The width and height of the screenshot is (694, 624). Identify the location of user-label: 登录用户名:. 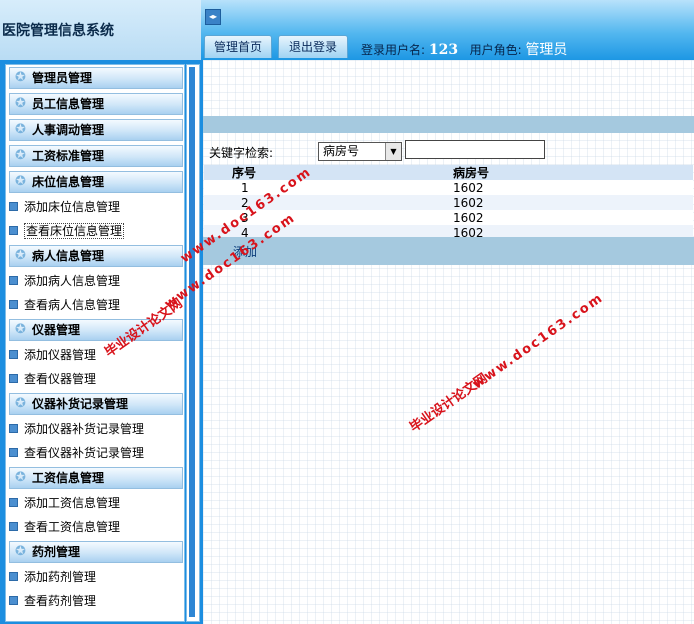
(393, 50).